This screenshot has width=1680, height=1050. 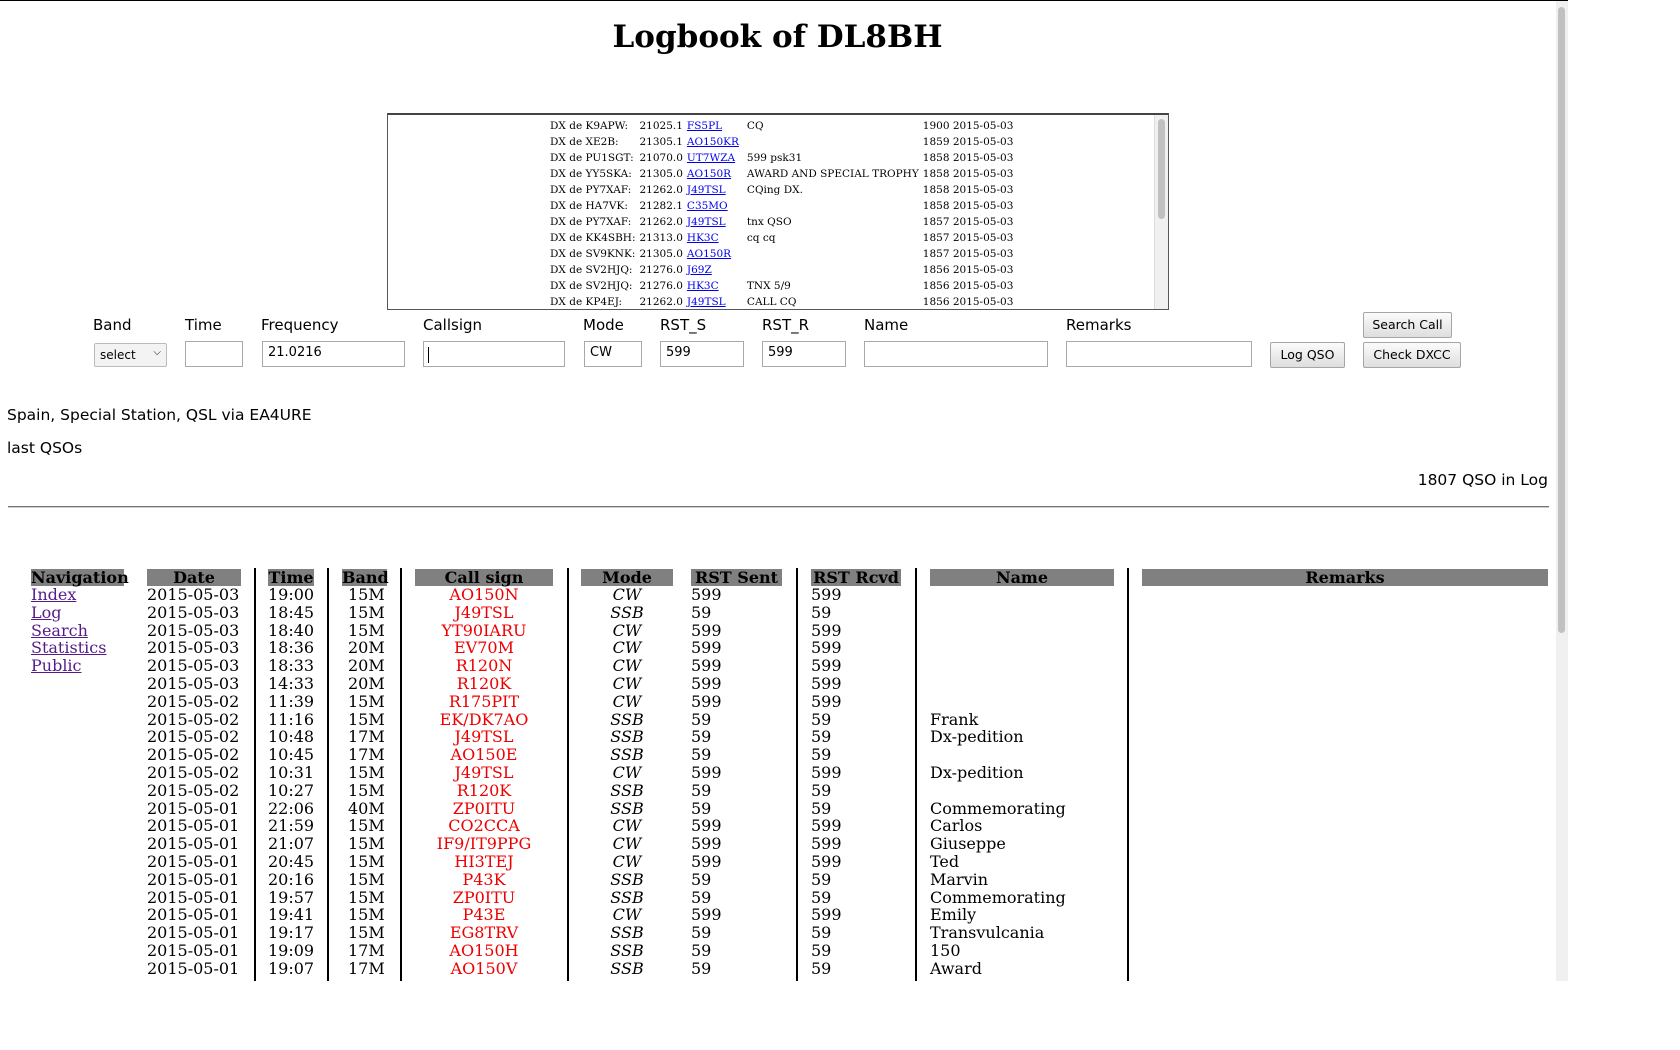 What do you see at coordinates (998, 897) in the screenshot?
I see `qso-name: Commemorating` at bounding box center [998, 897].